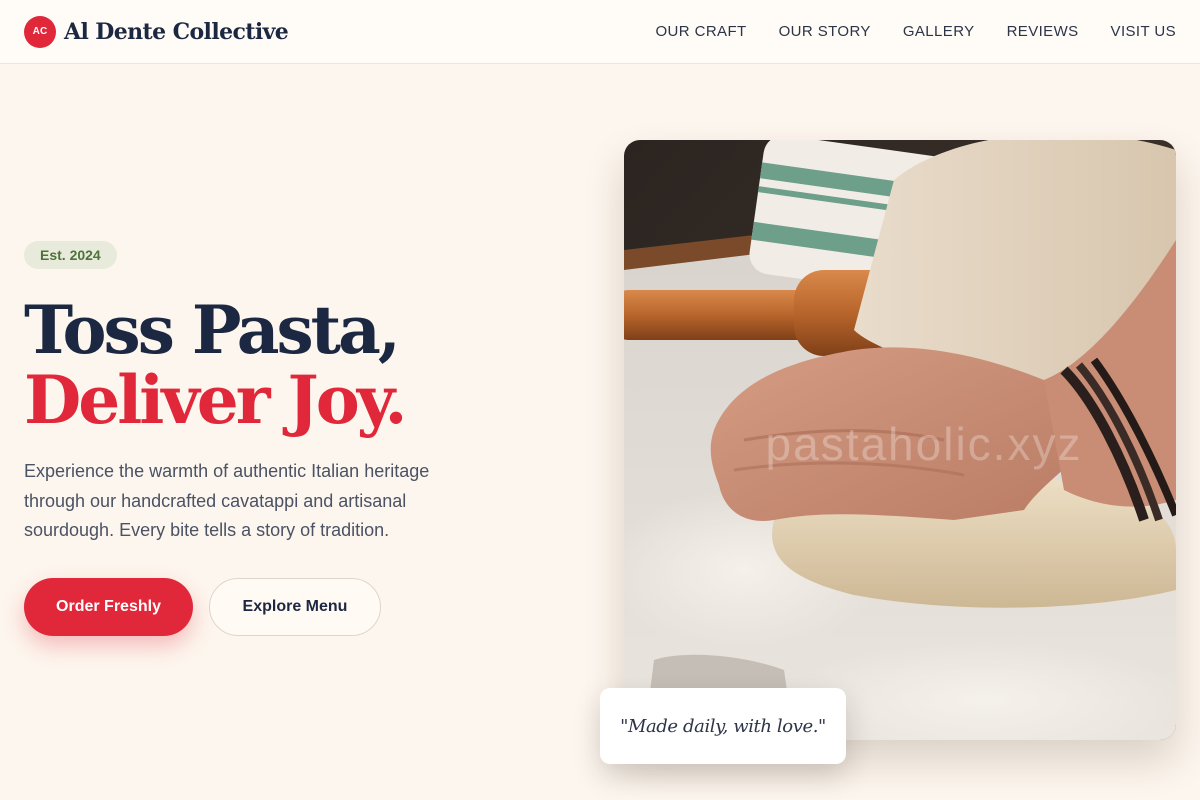  I want to click on nav-link-our-craft: OUR CRAFT, so click(700, 31).